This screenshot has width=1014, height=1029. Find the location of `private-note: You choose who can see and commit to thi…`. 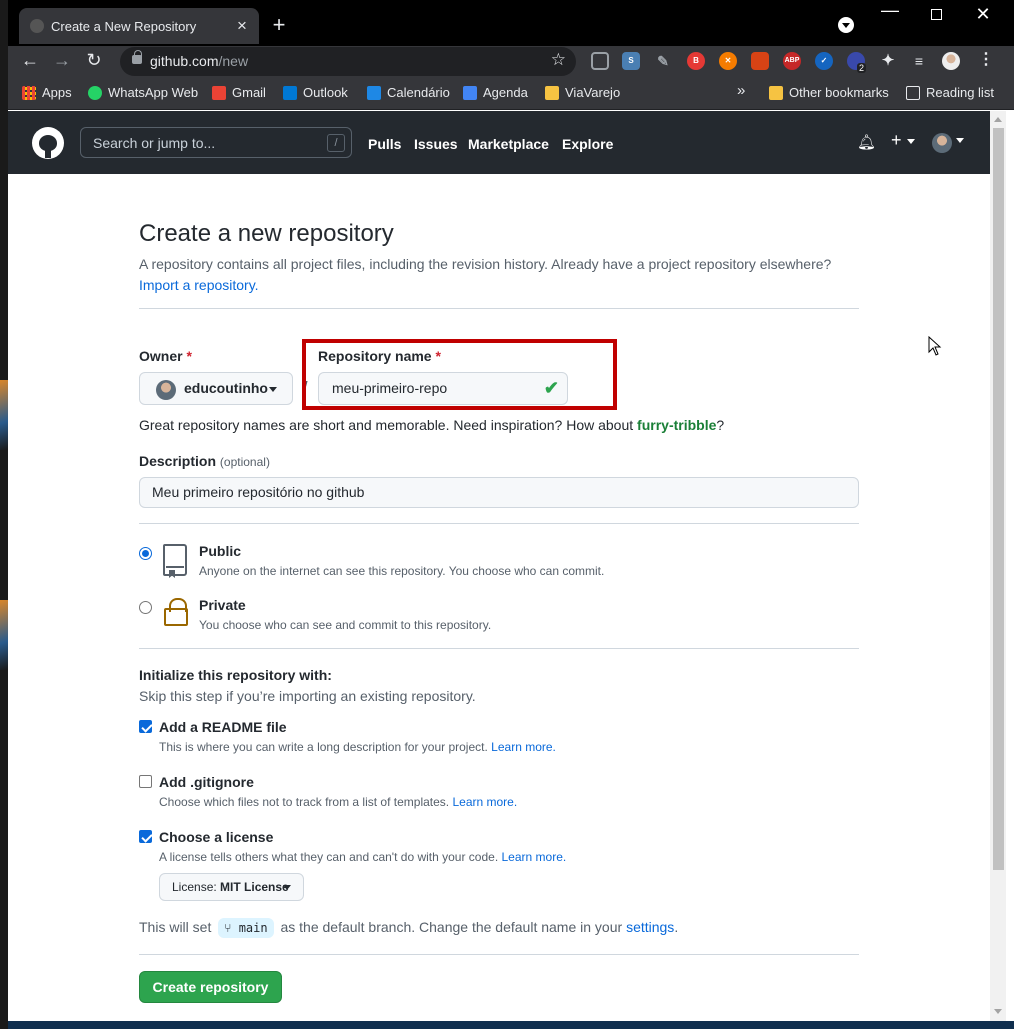

private-note: You choose who can see and commit to thi… is located at coordinates (345, 625).